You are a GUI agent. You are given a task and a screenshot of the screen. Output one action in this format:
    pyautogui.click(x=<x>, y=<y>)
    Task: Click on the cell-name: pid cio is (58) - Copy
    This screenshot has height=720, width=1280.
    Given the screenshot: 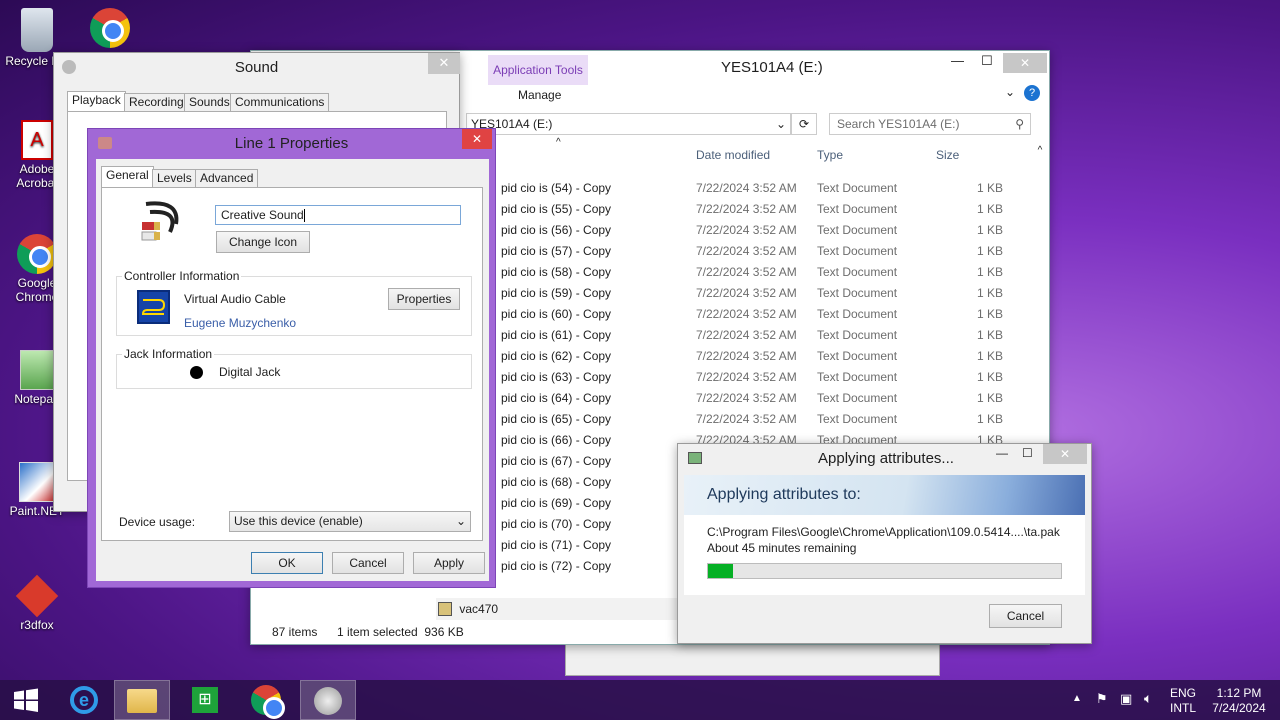 What is the action you would take?
    pyautogui.click(x=556, y=272)
    